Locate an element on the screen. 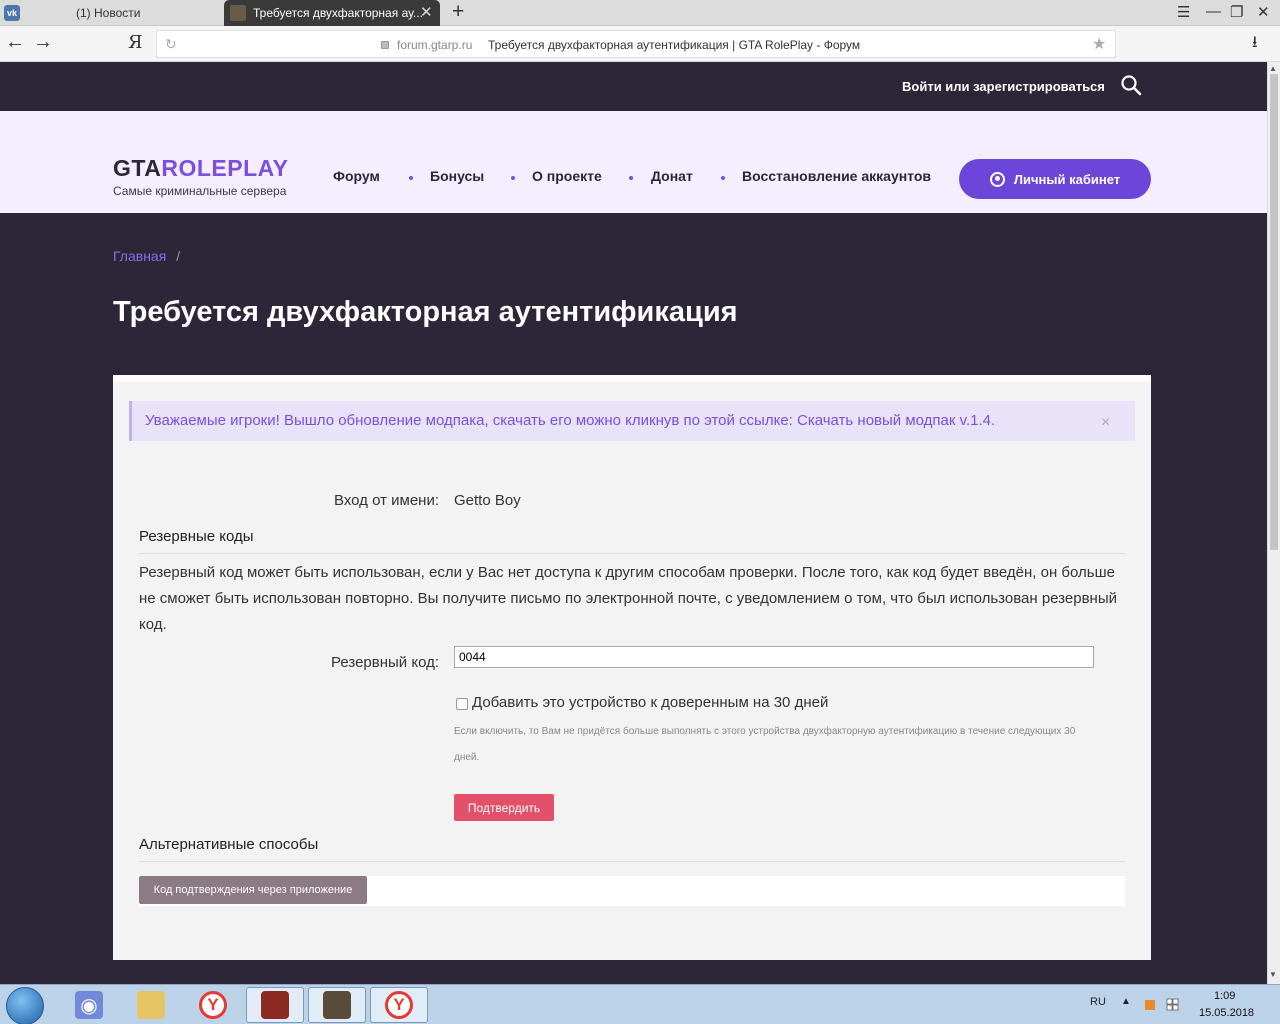 The image size is (1280, 1024). app-icon is located at coordinates (275, 1005).